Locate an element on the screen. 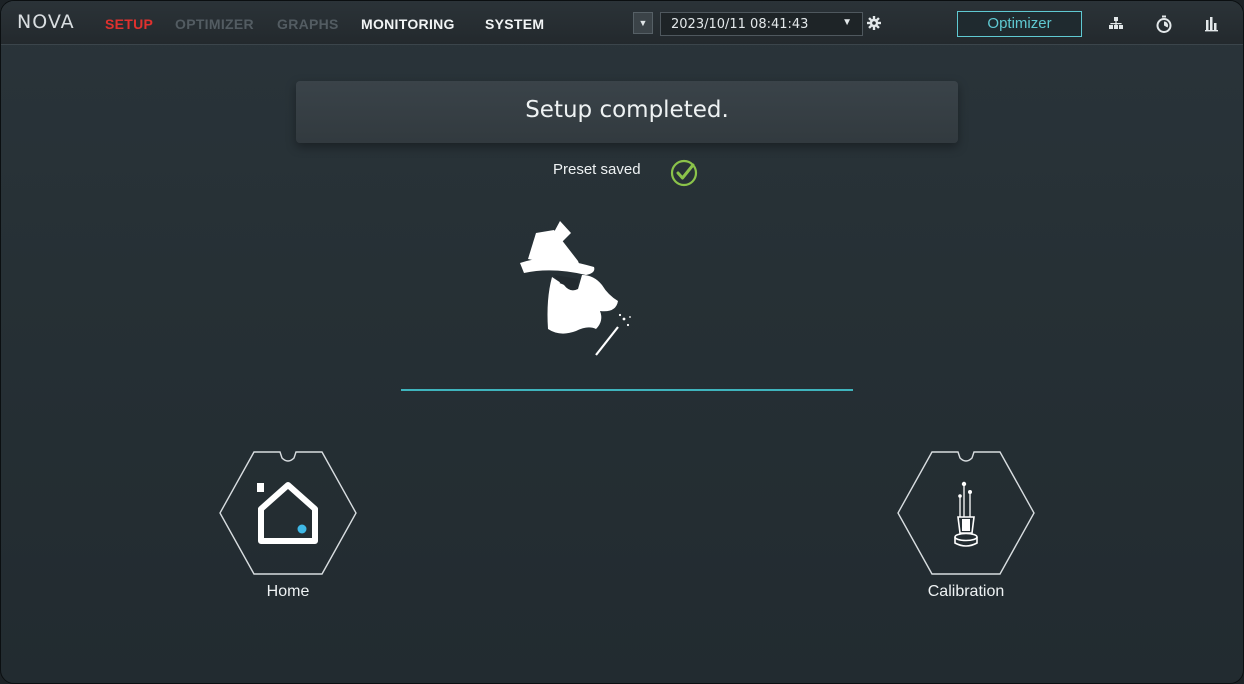 The width and height of the screenshot is (1244, 684). status-banner: Setup completed. is located at coordinates (627, 112).